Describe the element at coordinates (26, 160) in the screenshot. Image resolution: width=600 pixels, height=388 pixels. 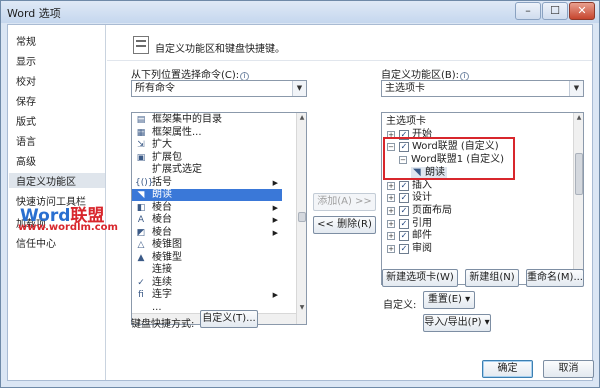
I see `nav-item-advanced: 高级` at that location.